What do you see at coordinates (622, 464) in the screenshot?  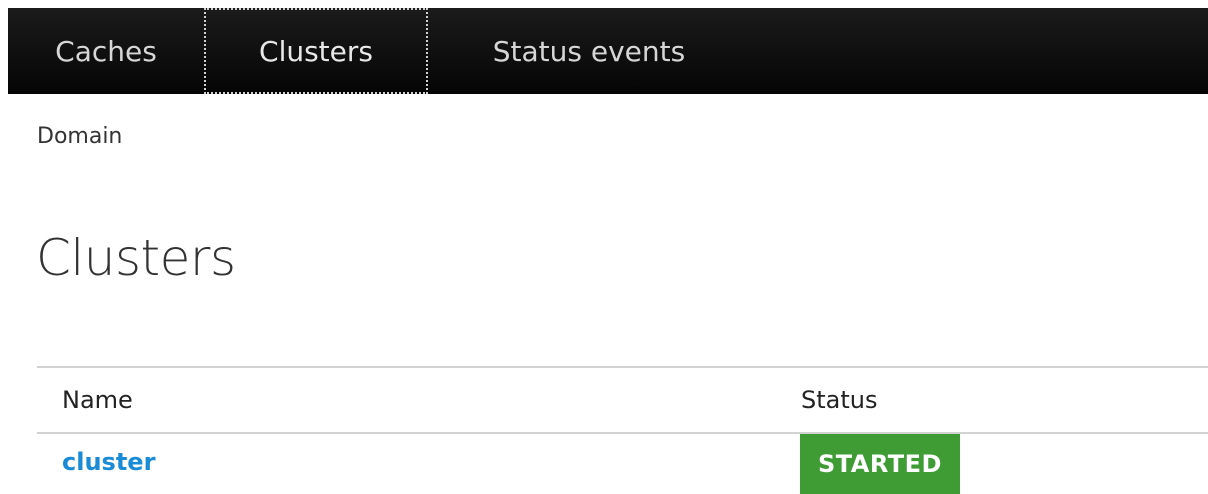 I see `table-row: cluster STARTED` at bounding box center [622, 464].